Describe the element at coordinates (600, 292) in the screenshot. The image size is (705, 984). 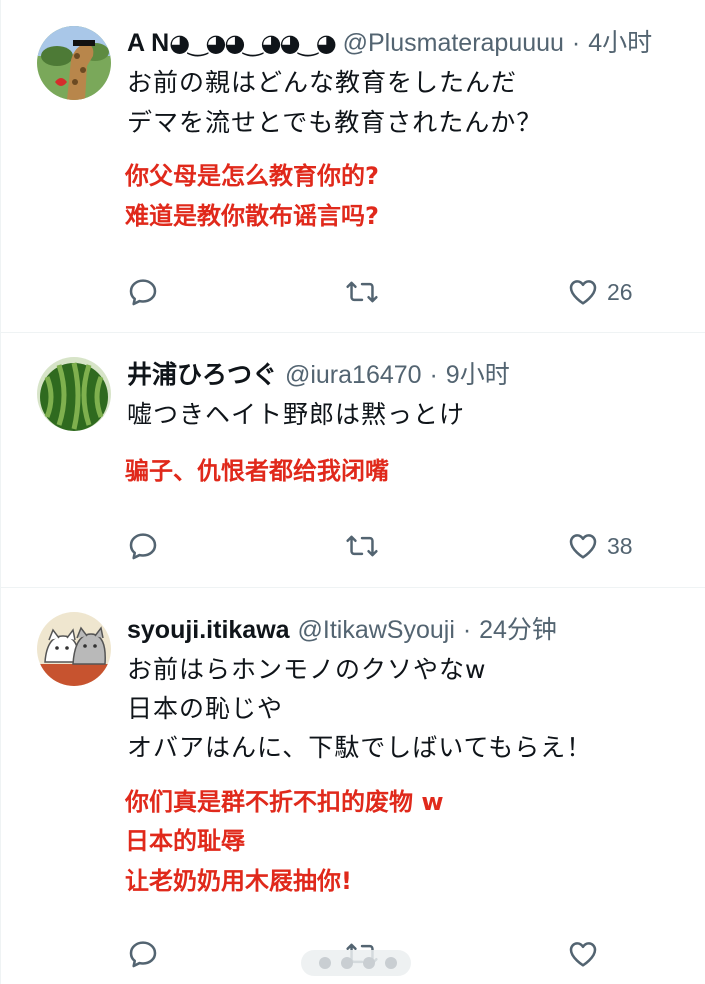
I see `like-button: 26` at that location.